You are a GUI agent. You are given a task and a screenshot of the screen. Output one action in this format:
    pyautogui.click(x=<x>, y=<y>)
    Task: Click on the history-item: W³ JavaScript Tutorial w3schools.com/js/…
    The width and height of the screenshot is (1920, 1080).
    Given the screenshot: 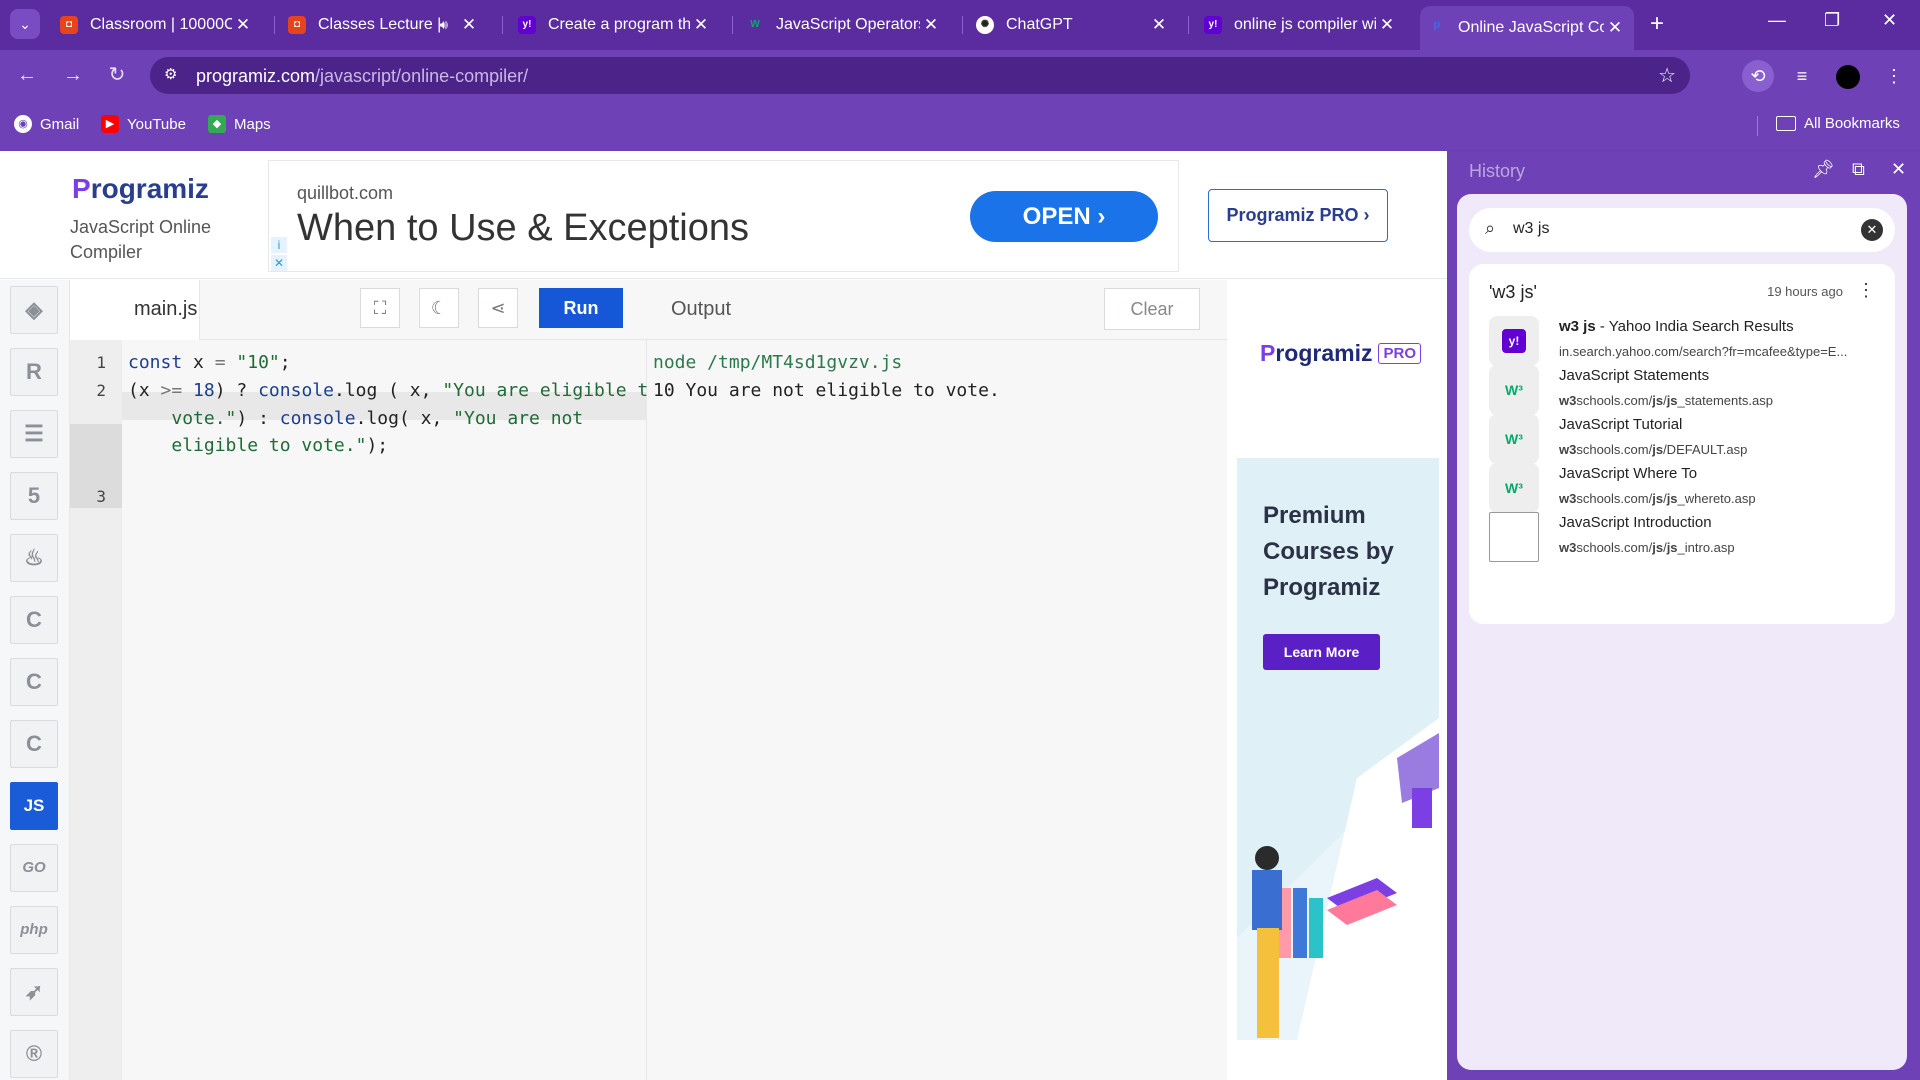 What is the action you would take?
    pyautogui.click(x=1689, y=439)
    